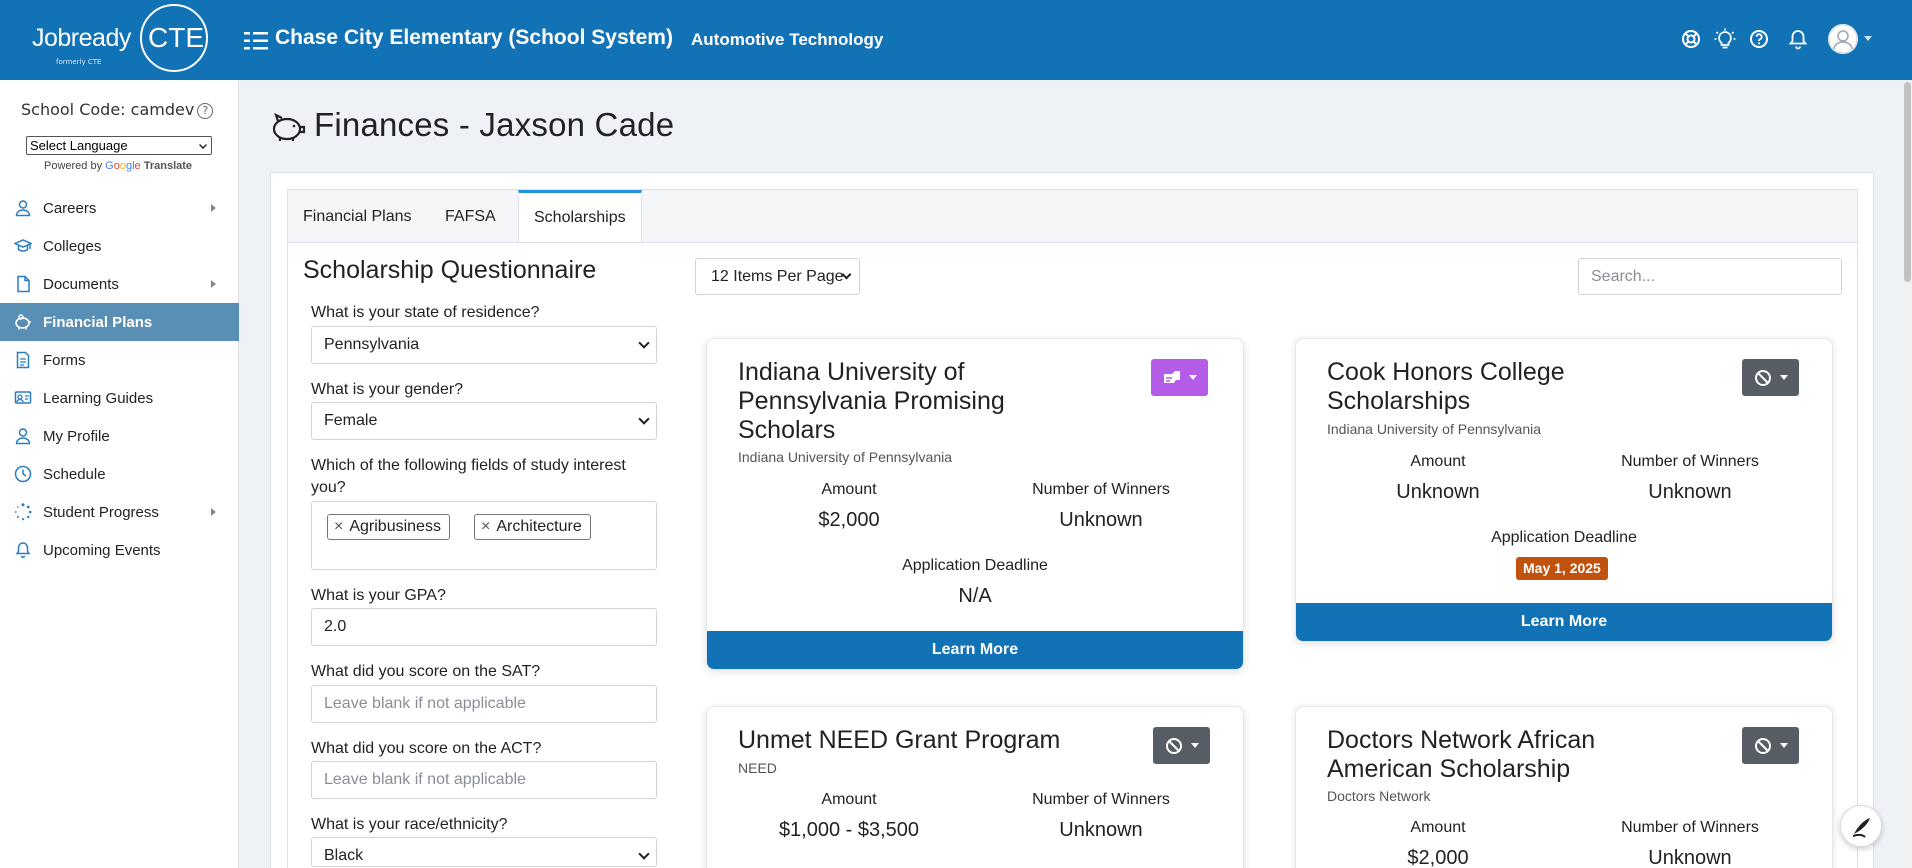 The image size is (1912, 868). Describe the element at coordinates (1759, 39) in the screenshot. I see `help-icon` at that location.